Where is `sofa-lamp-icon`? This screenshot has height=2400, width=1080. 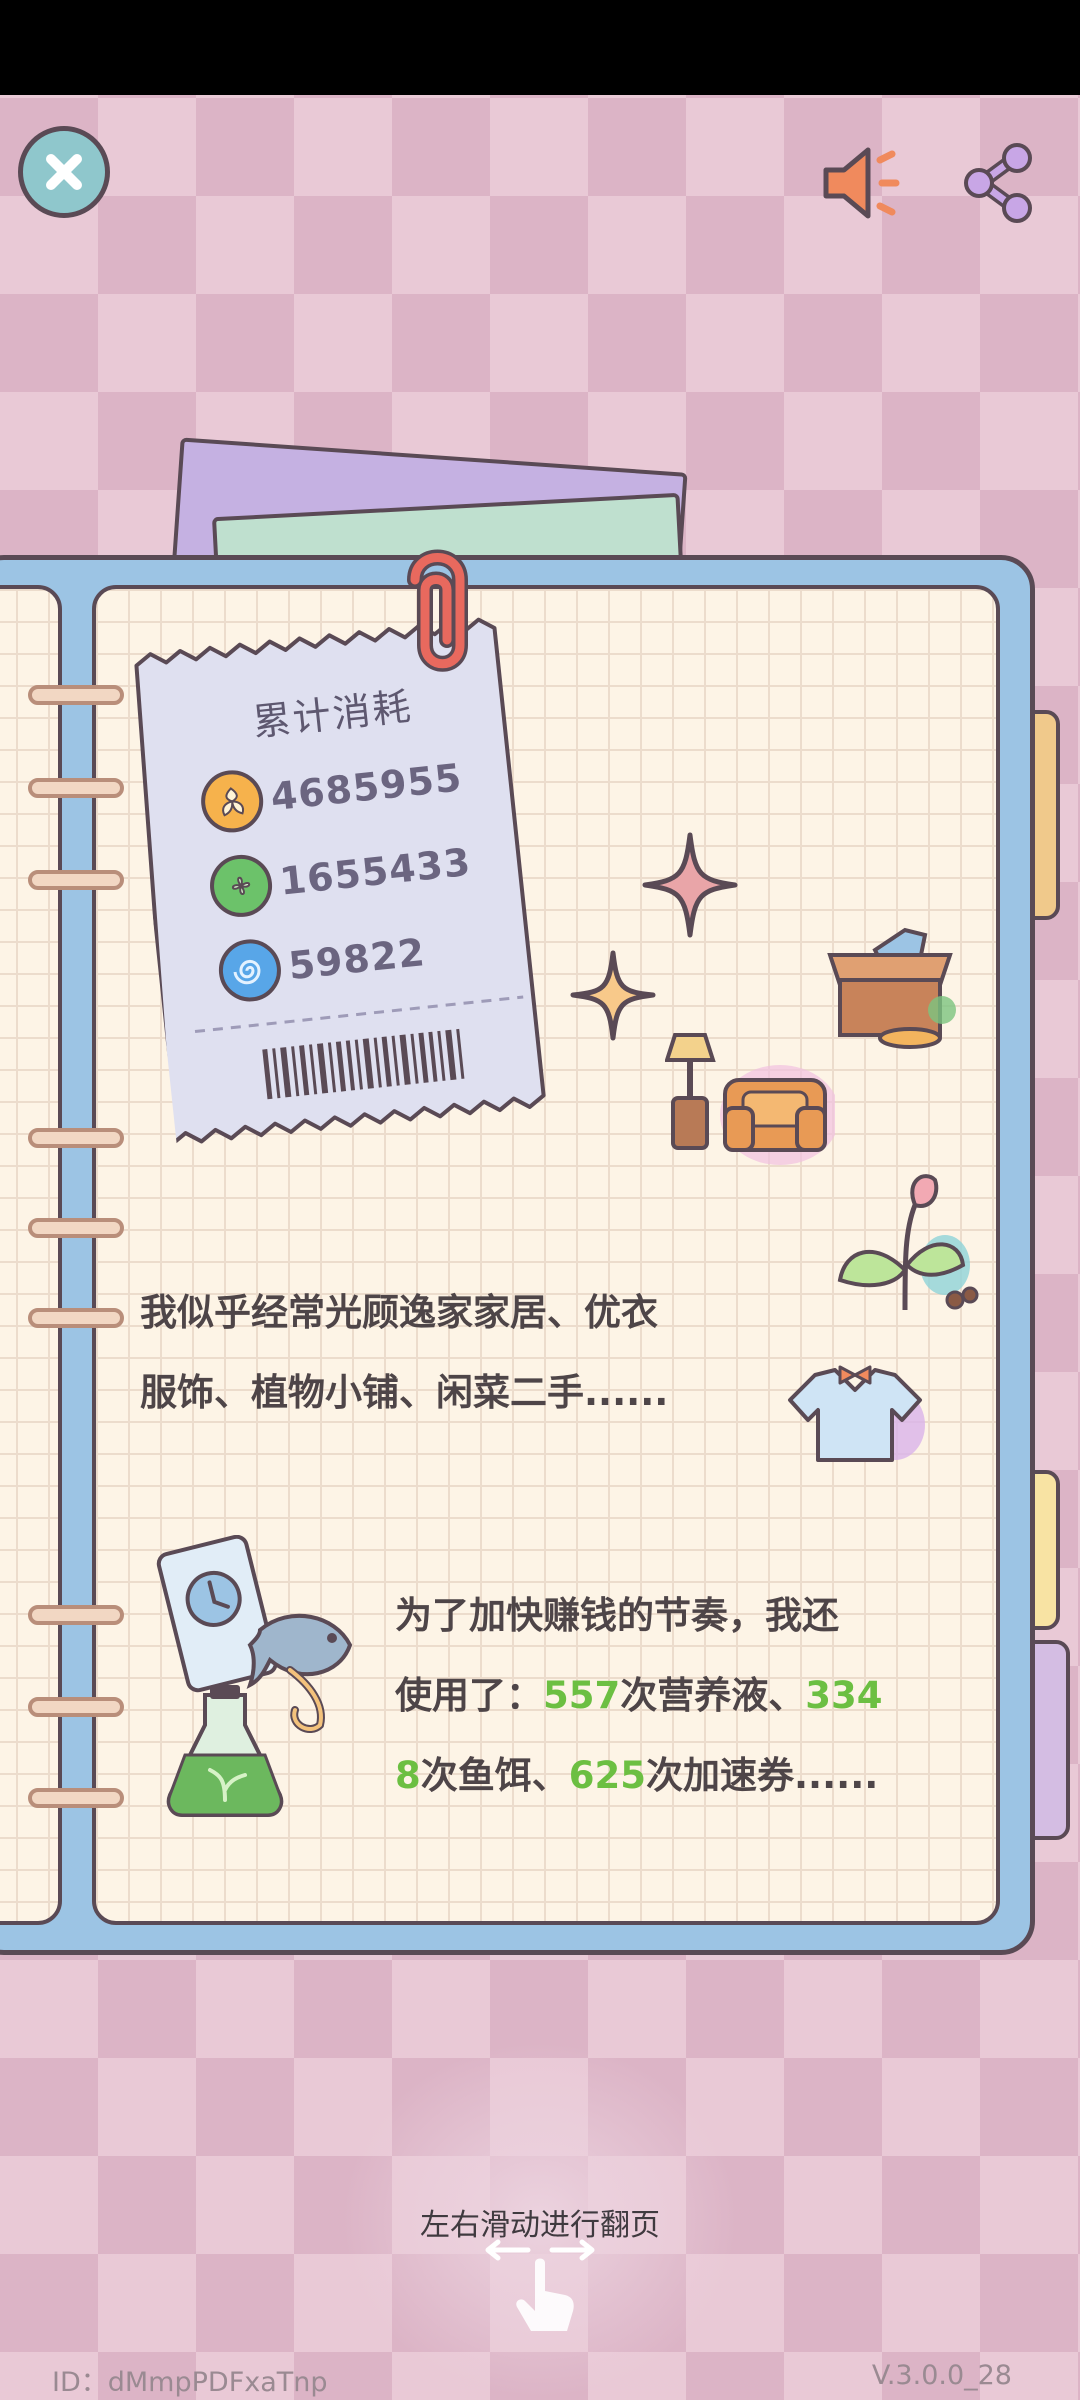
sofa-lamp-icon is located at coordinates (750, 1099).